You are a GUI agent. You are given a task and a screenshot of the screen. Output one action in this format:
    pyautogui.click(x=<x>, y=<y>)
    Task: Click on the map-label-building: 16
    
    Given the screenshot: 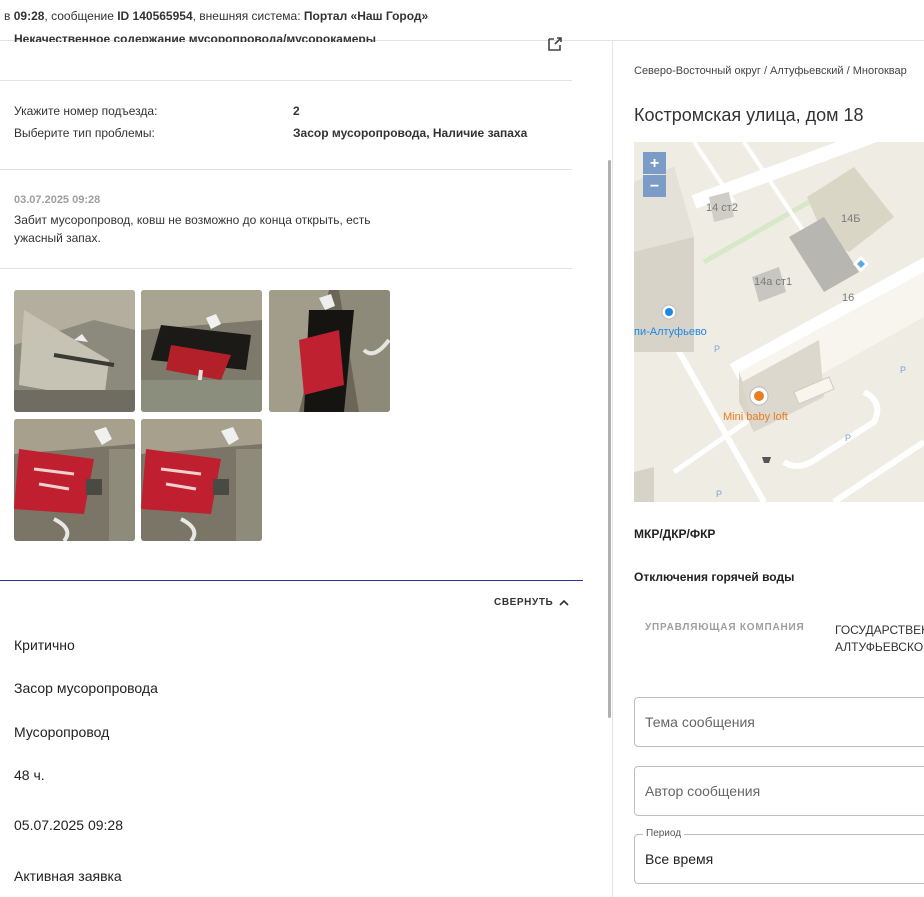 What is the action you would take?
    pyautogui.click(x=848, y=298)
    